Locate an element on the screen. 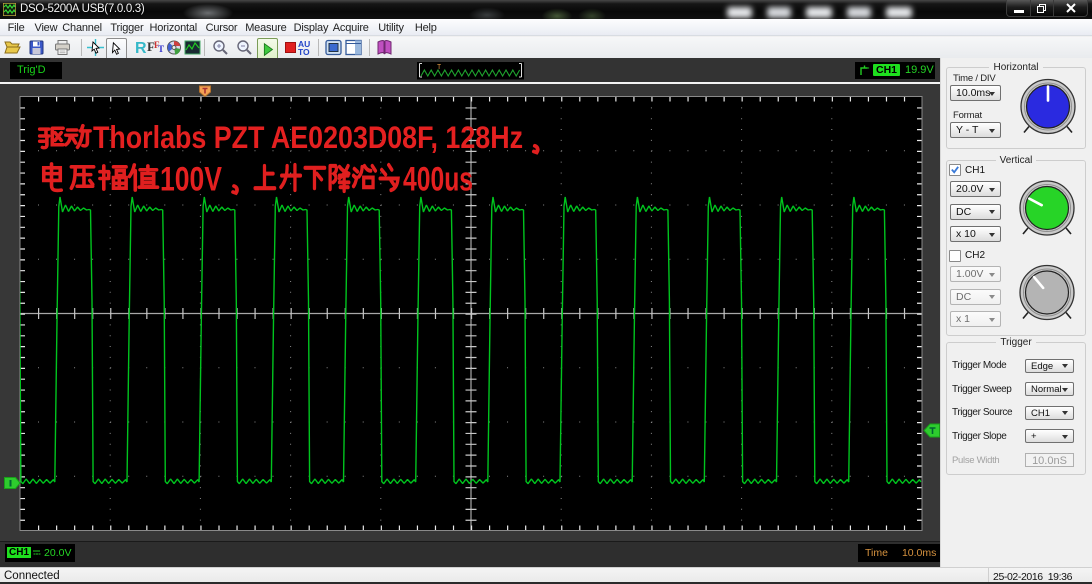 This screenshot has height=584, width=1092. svg-text: Thorlabs PZT AE0203D08F, 128Hz is located at coordinates (308, 137).